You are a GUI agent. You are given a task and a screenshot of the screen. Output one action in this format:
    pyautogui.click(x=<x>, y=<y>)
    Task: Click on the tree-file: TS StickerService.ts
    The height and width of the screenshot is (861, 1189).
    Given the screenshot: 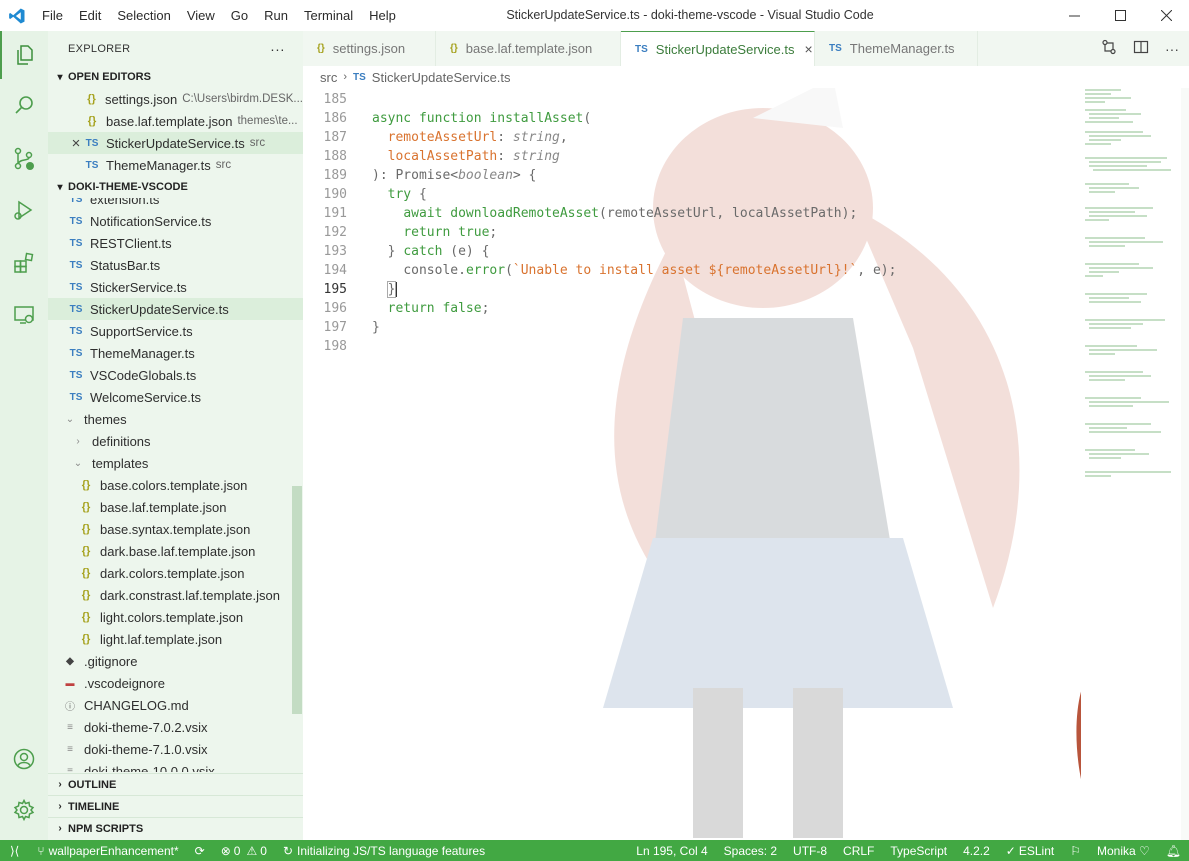 What is the action you would take?
    pyautogui.click(x=175, y=287)
    